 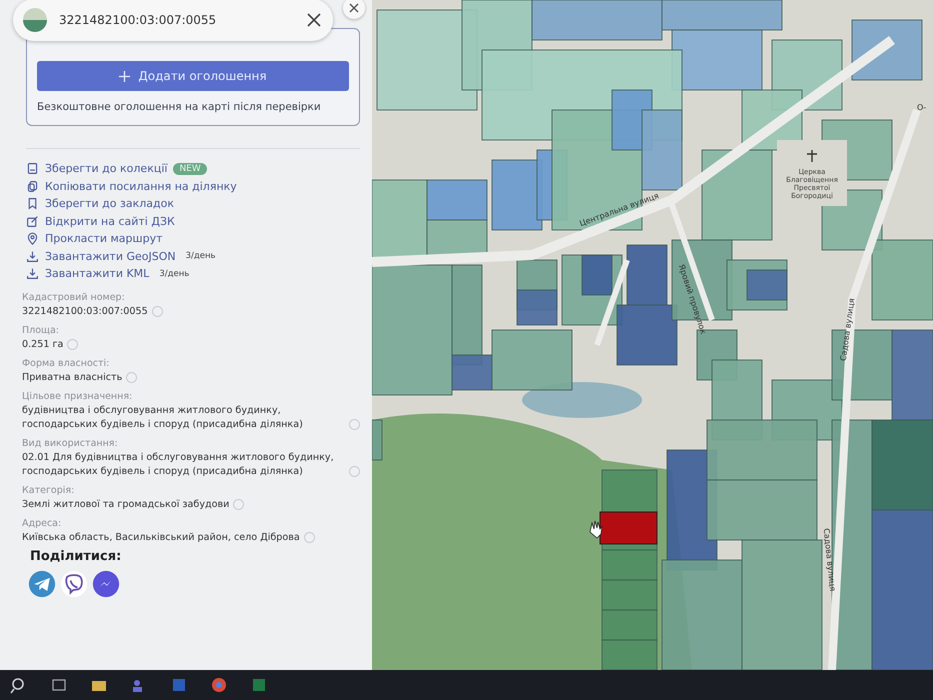 What do you see at coordinates (66, 363) in the screenshot?
I see `field-label: Форма власності:` at bounding box center [66, 363].